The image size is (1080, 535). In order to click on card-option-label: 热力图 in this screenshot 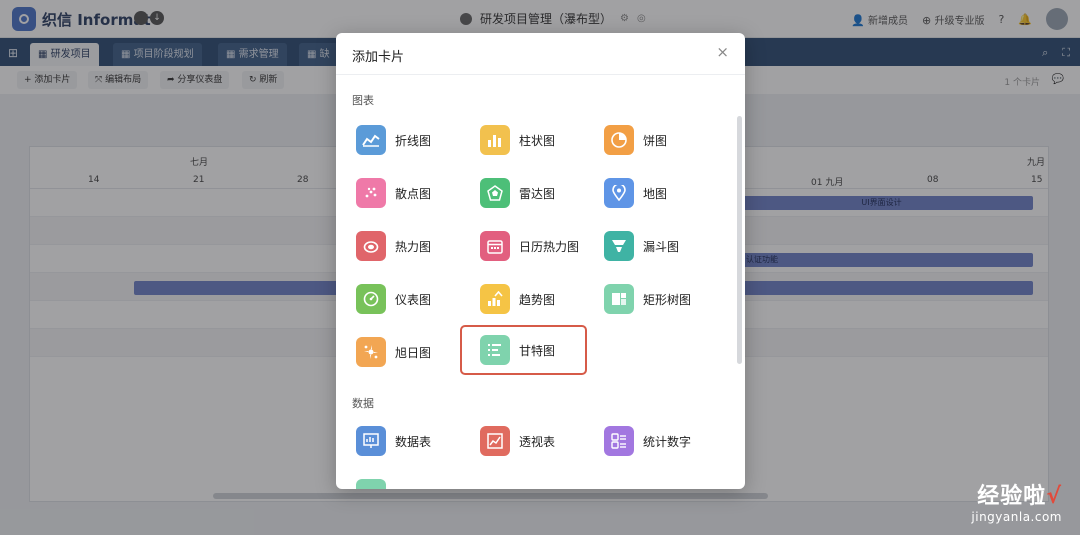, I will do `click(413, 246)`.